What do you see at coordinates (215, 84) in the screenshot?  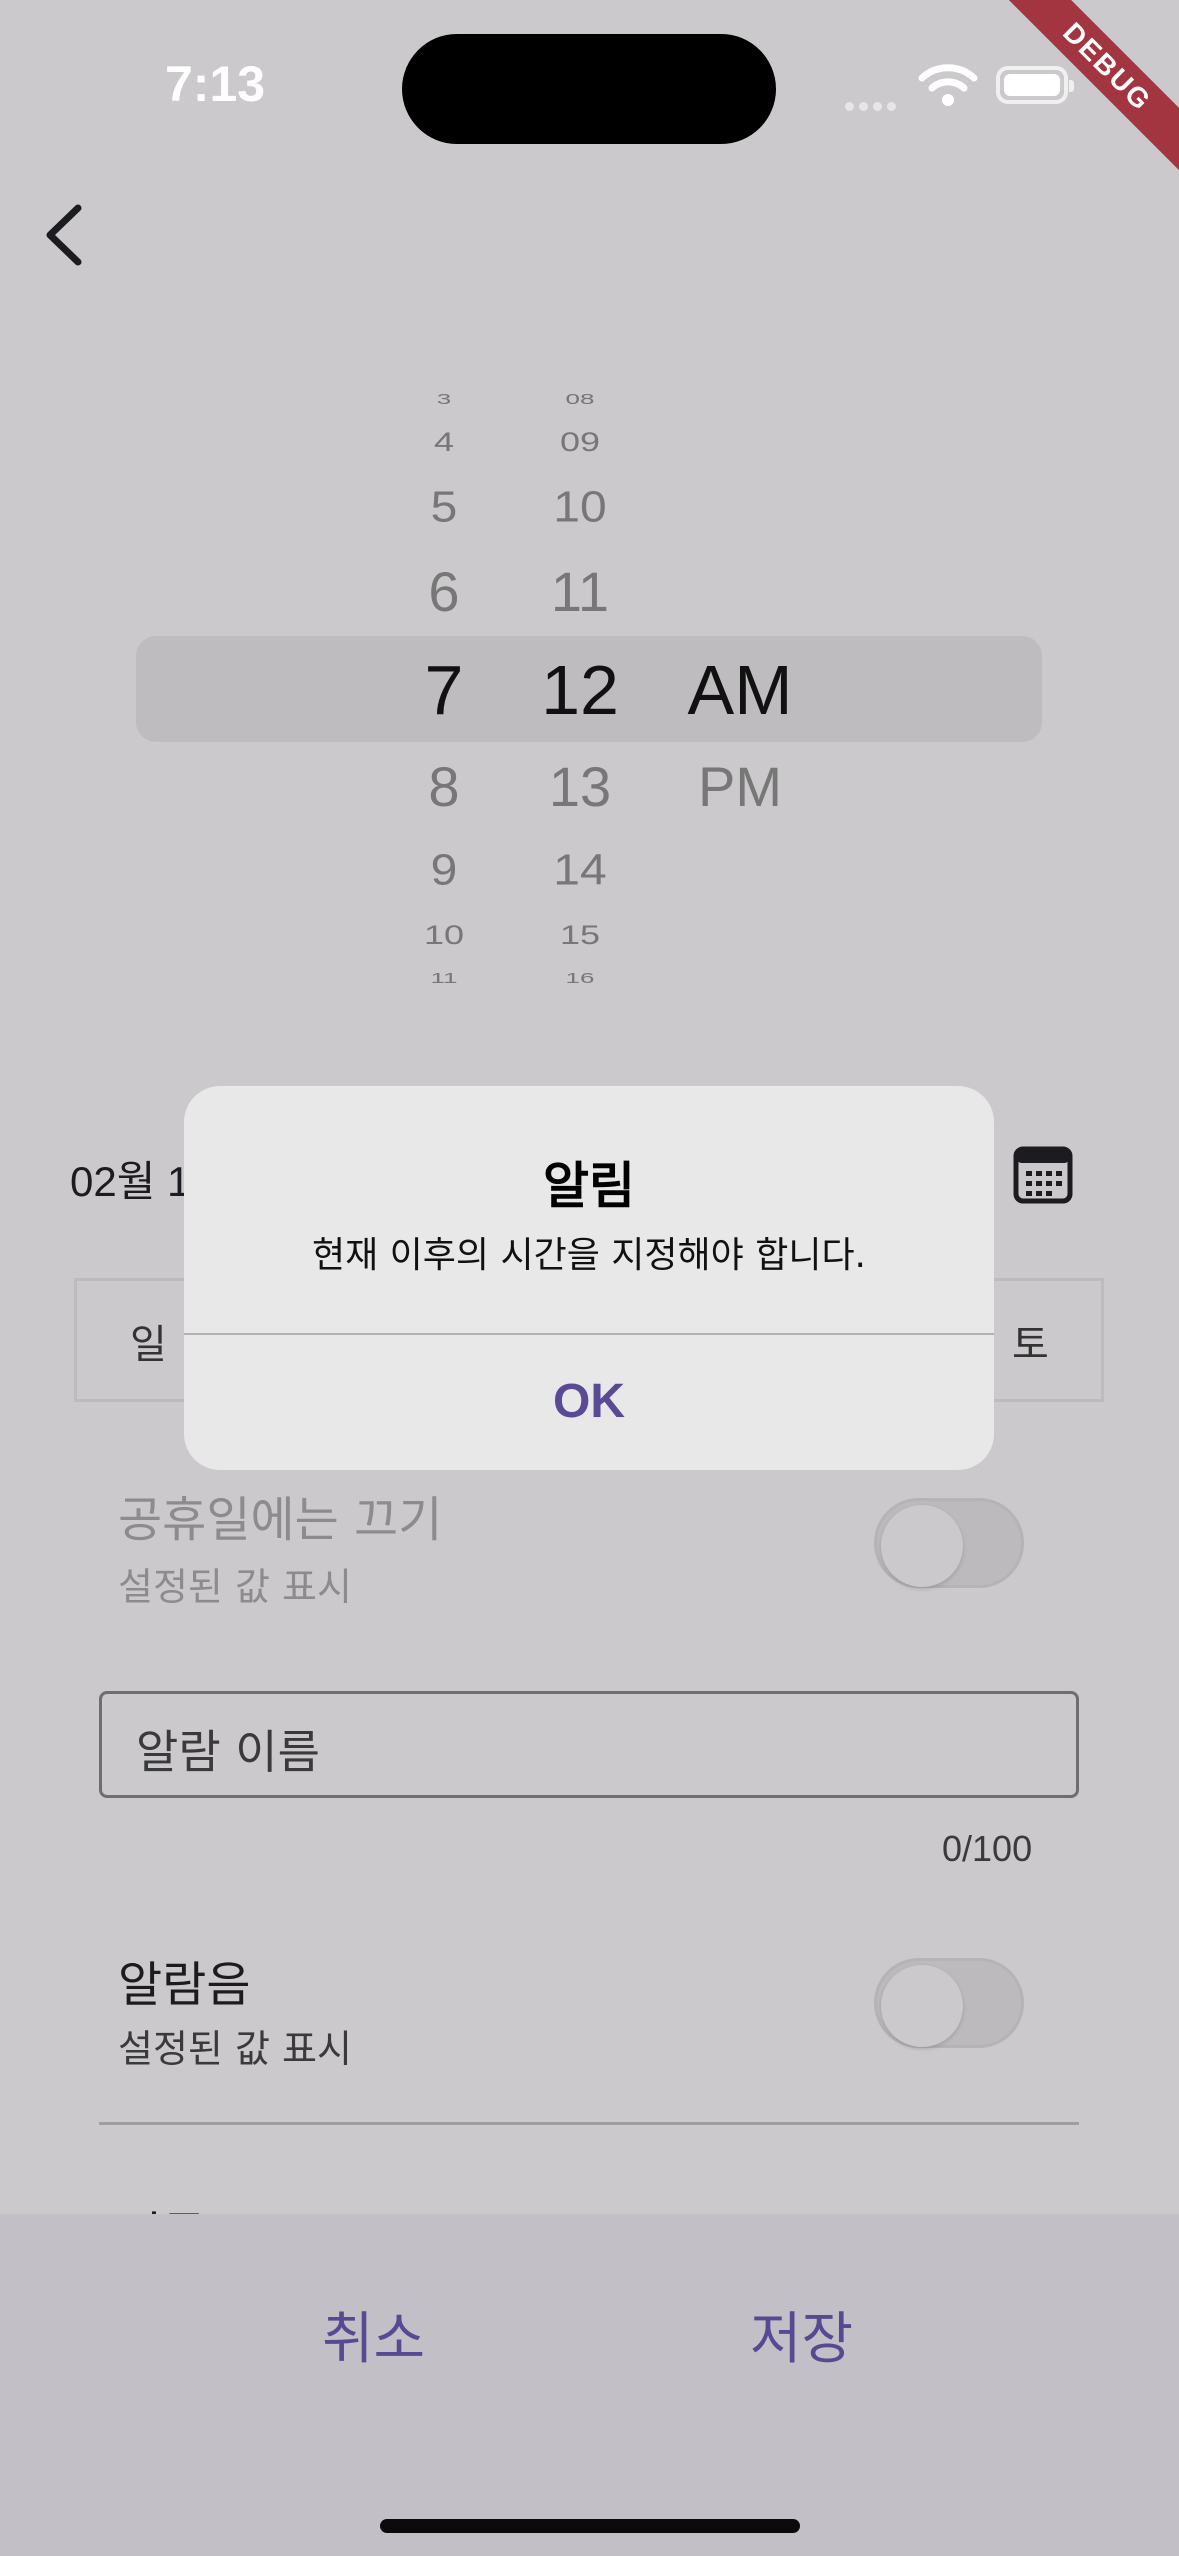 I see `status-time: 7:13` at bounding box center [215, 84].